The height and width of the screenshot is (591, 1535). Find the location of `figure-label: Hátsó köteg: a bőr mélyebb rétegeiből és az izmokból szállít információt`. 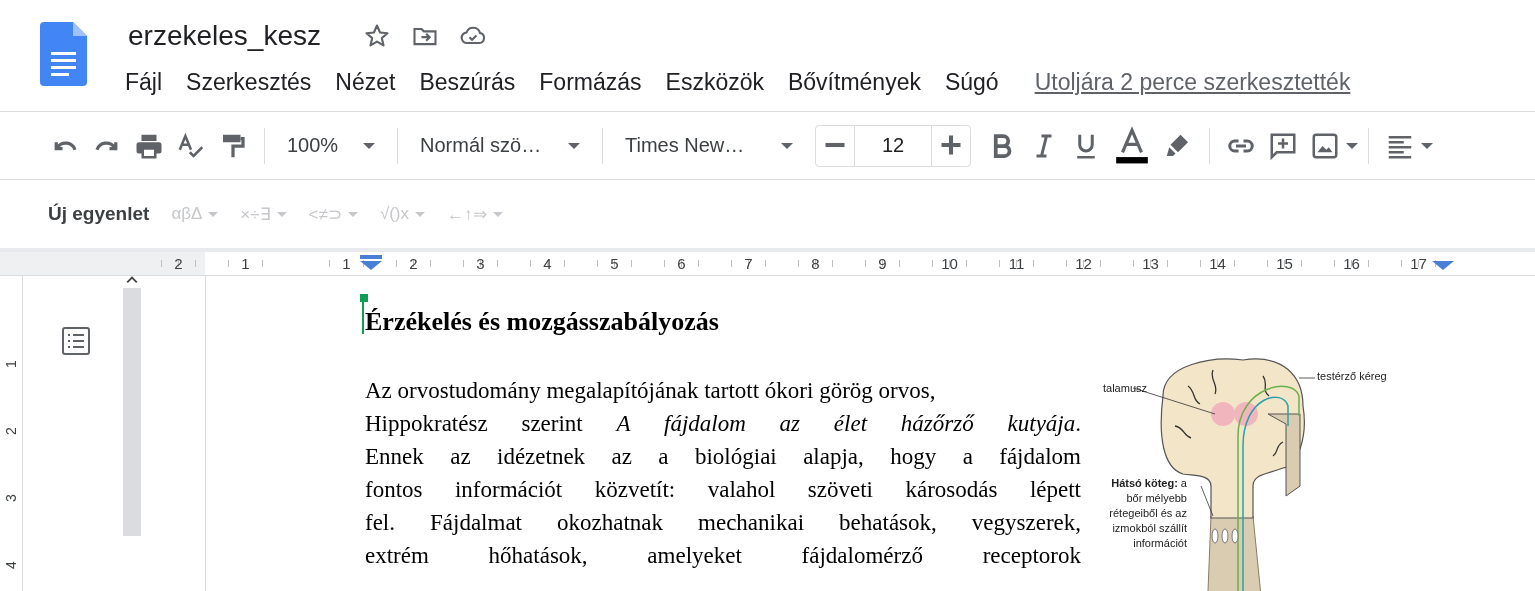

figure-label: Hátsó köteg: a bőr mélyebb rétegeiből és az izmokból szállít információt is located at coordinates (1147, 513).